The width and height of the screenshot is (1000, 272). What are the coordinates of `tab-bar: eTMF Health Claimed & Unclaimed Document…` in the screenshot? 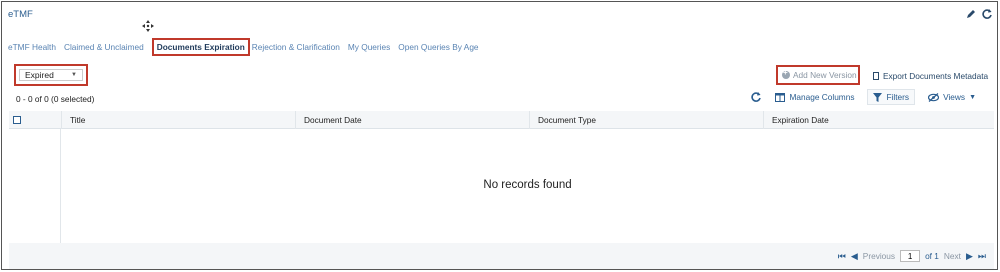 It's located at (247, 47).